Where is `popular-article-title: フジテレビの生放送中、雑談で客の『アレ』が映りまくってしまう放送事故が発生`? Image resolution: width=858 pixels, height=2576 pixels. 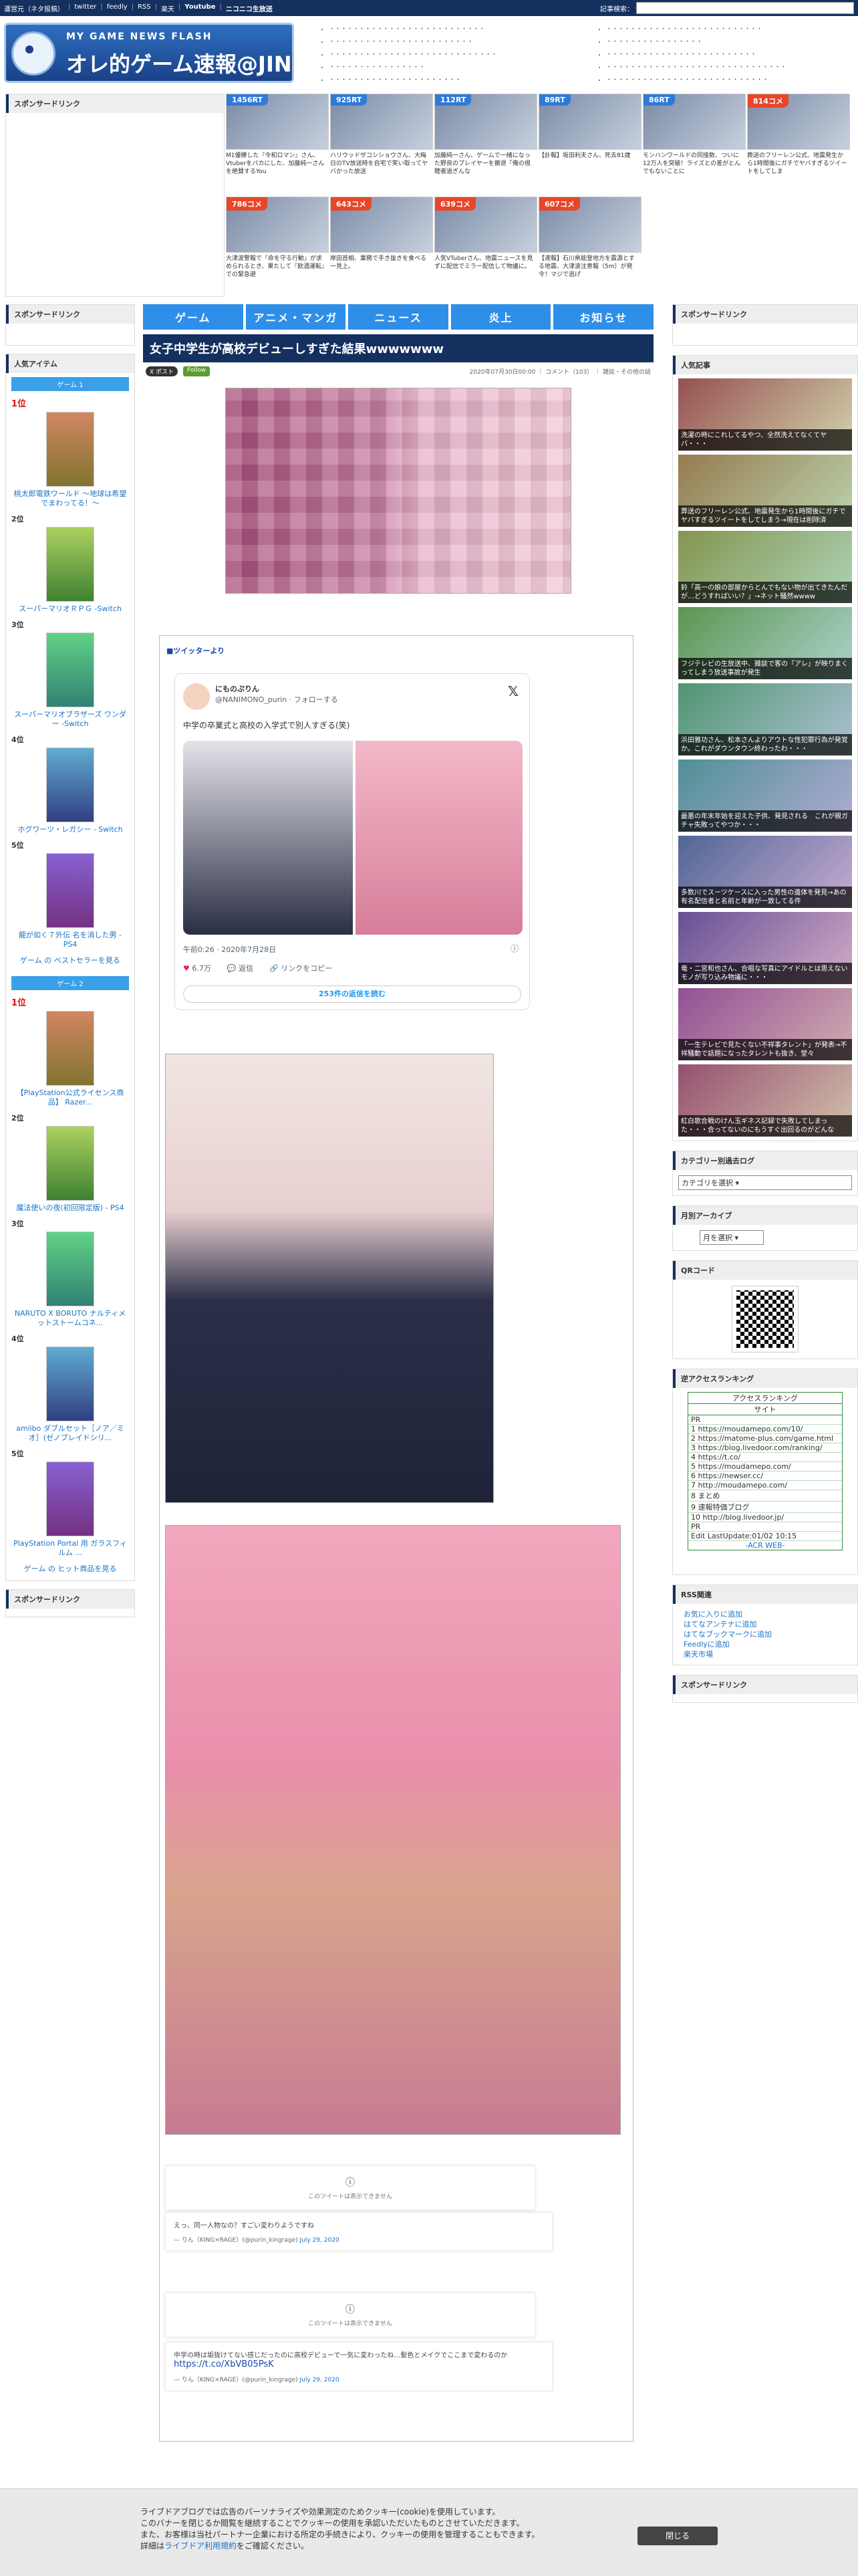 popular-article-title: フジテレビの生放送中、雑談で客の『アレ』が映りまくってしまう放送事故が発生 is located at coordinates (765, 668).